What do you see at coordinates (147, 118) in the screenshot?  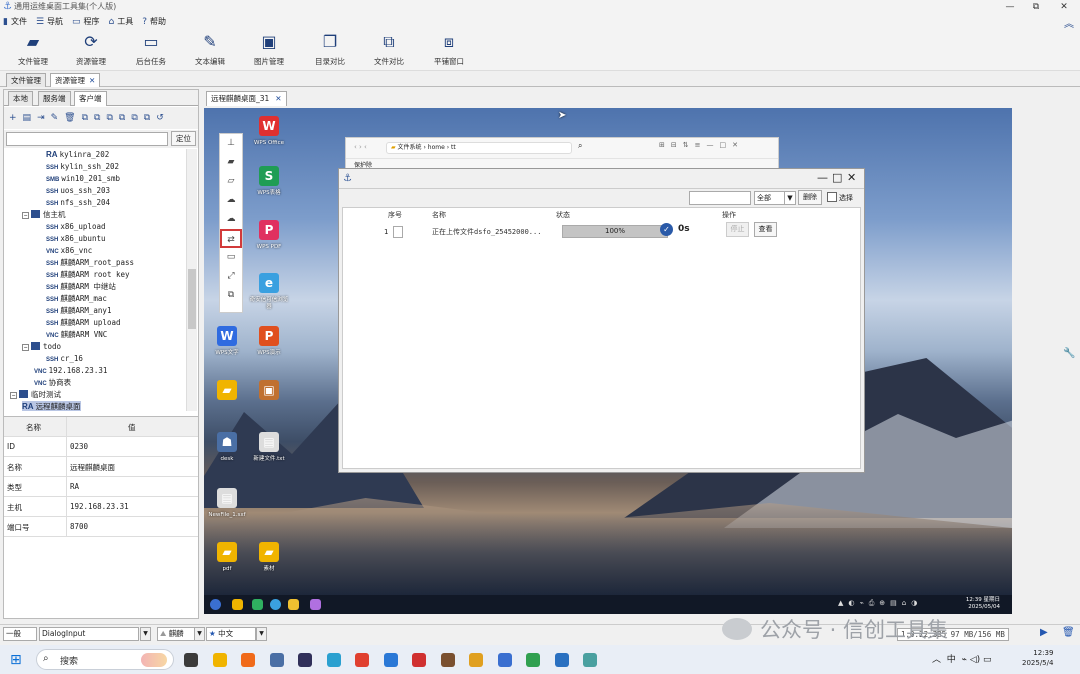 I see `tool-icon-10: ⧉` at bounding box center [147, 118].